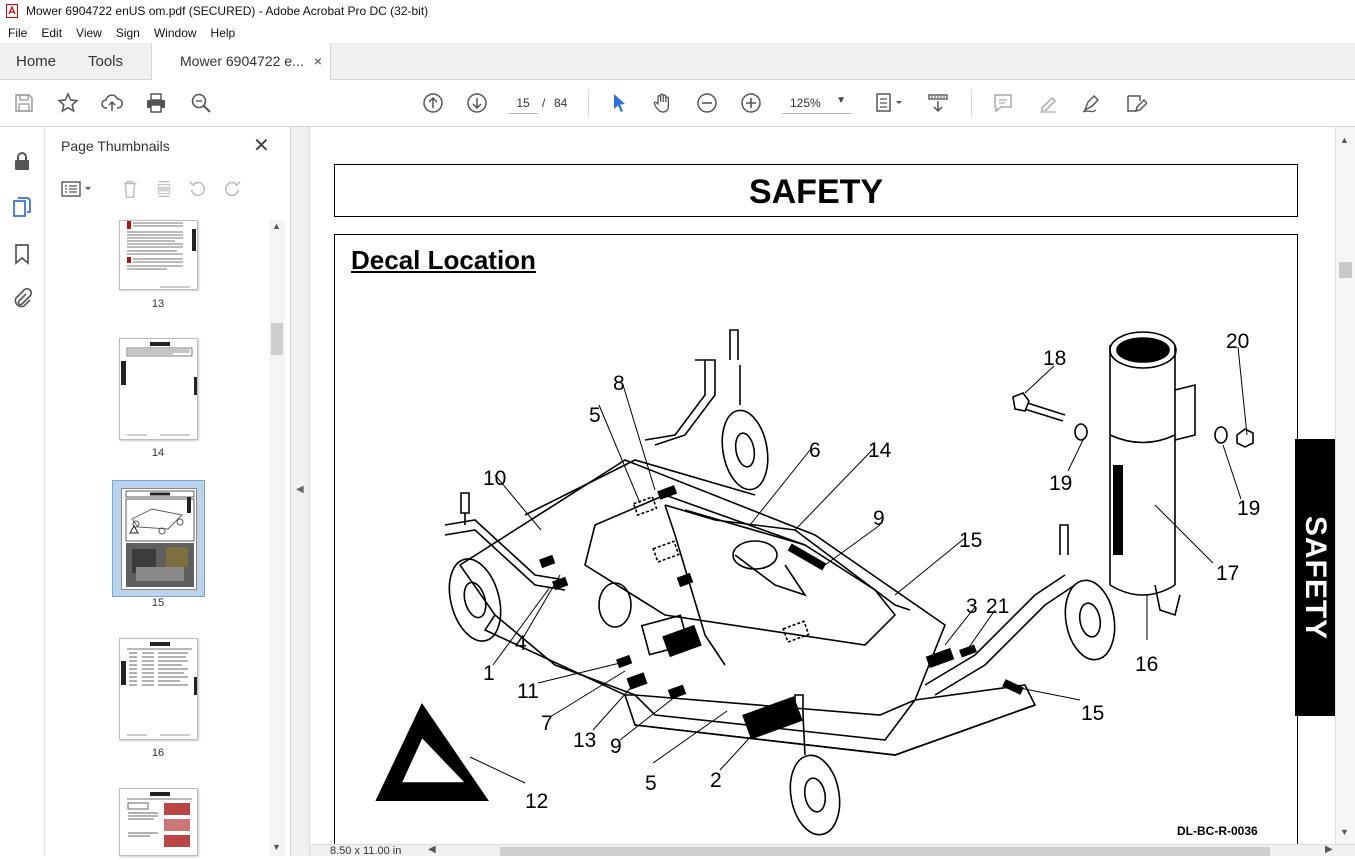 The image size is (1355, 860). I want to click on menu-file: File, so click(16, 33).